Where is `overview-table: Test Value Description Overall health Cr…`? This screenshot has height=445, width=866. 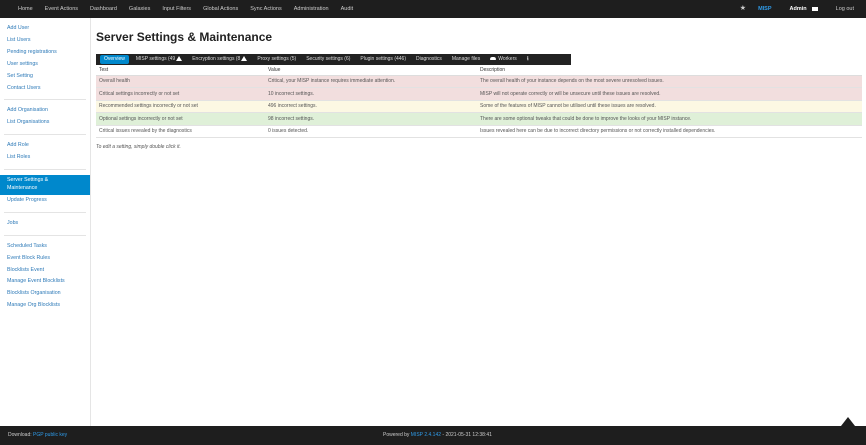 overview-table: Test Value Description Overall health Cr… is located at coordinates (479, 101).